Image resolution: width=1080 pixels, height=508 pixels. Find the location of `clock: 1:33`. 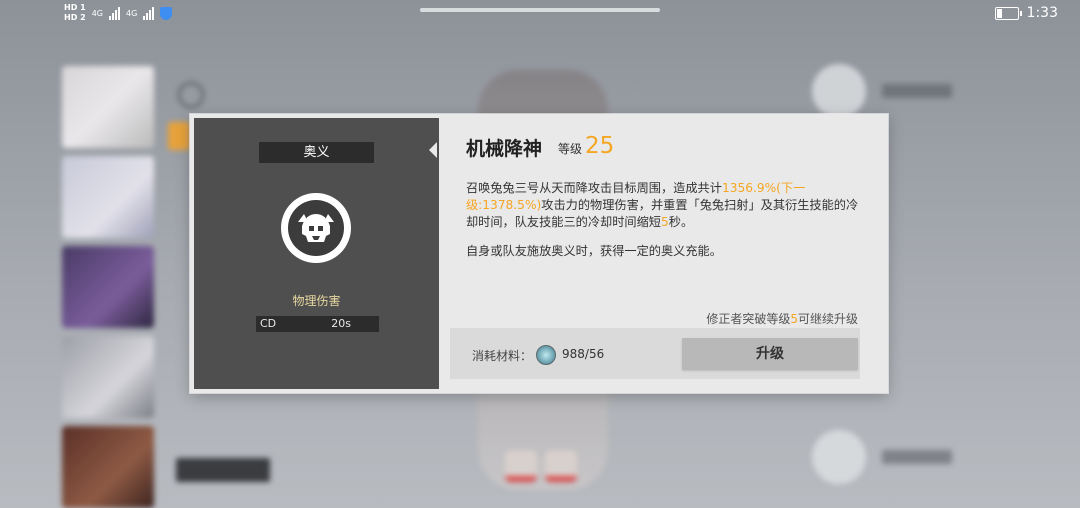

clock: 1:33 is located at coordinates (1042, 13).